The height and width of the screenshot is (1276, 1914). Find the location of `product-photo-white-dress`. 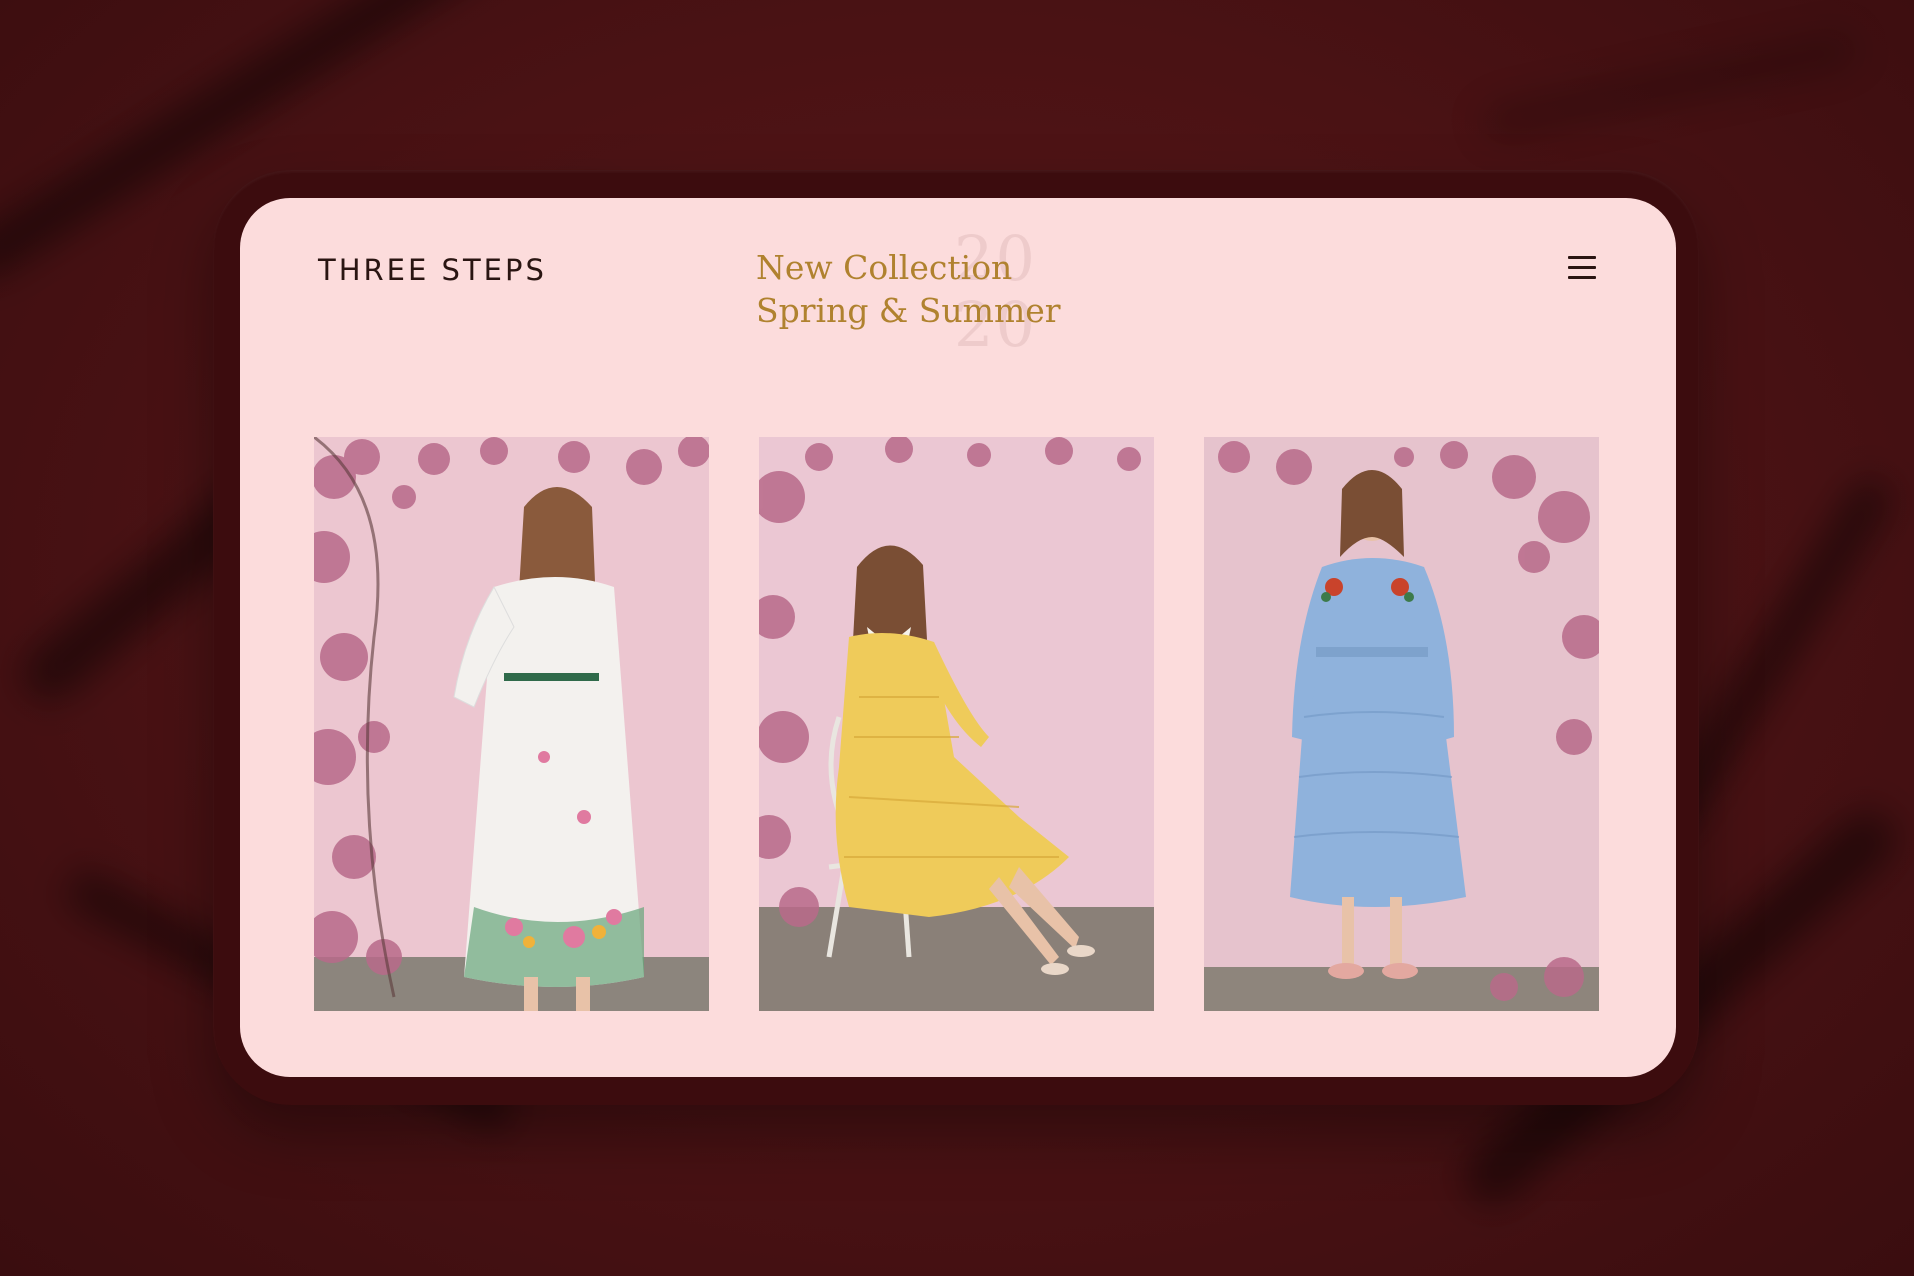

product-photo-white-dress is located at coordinates (511, 724).